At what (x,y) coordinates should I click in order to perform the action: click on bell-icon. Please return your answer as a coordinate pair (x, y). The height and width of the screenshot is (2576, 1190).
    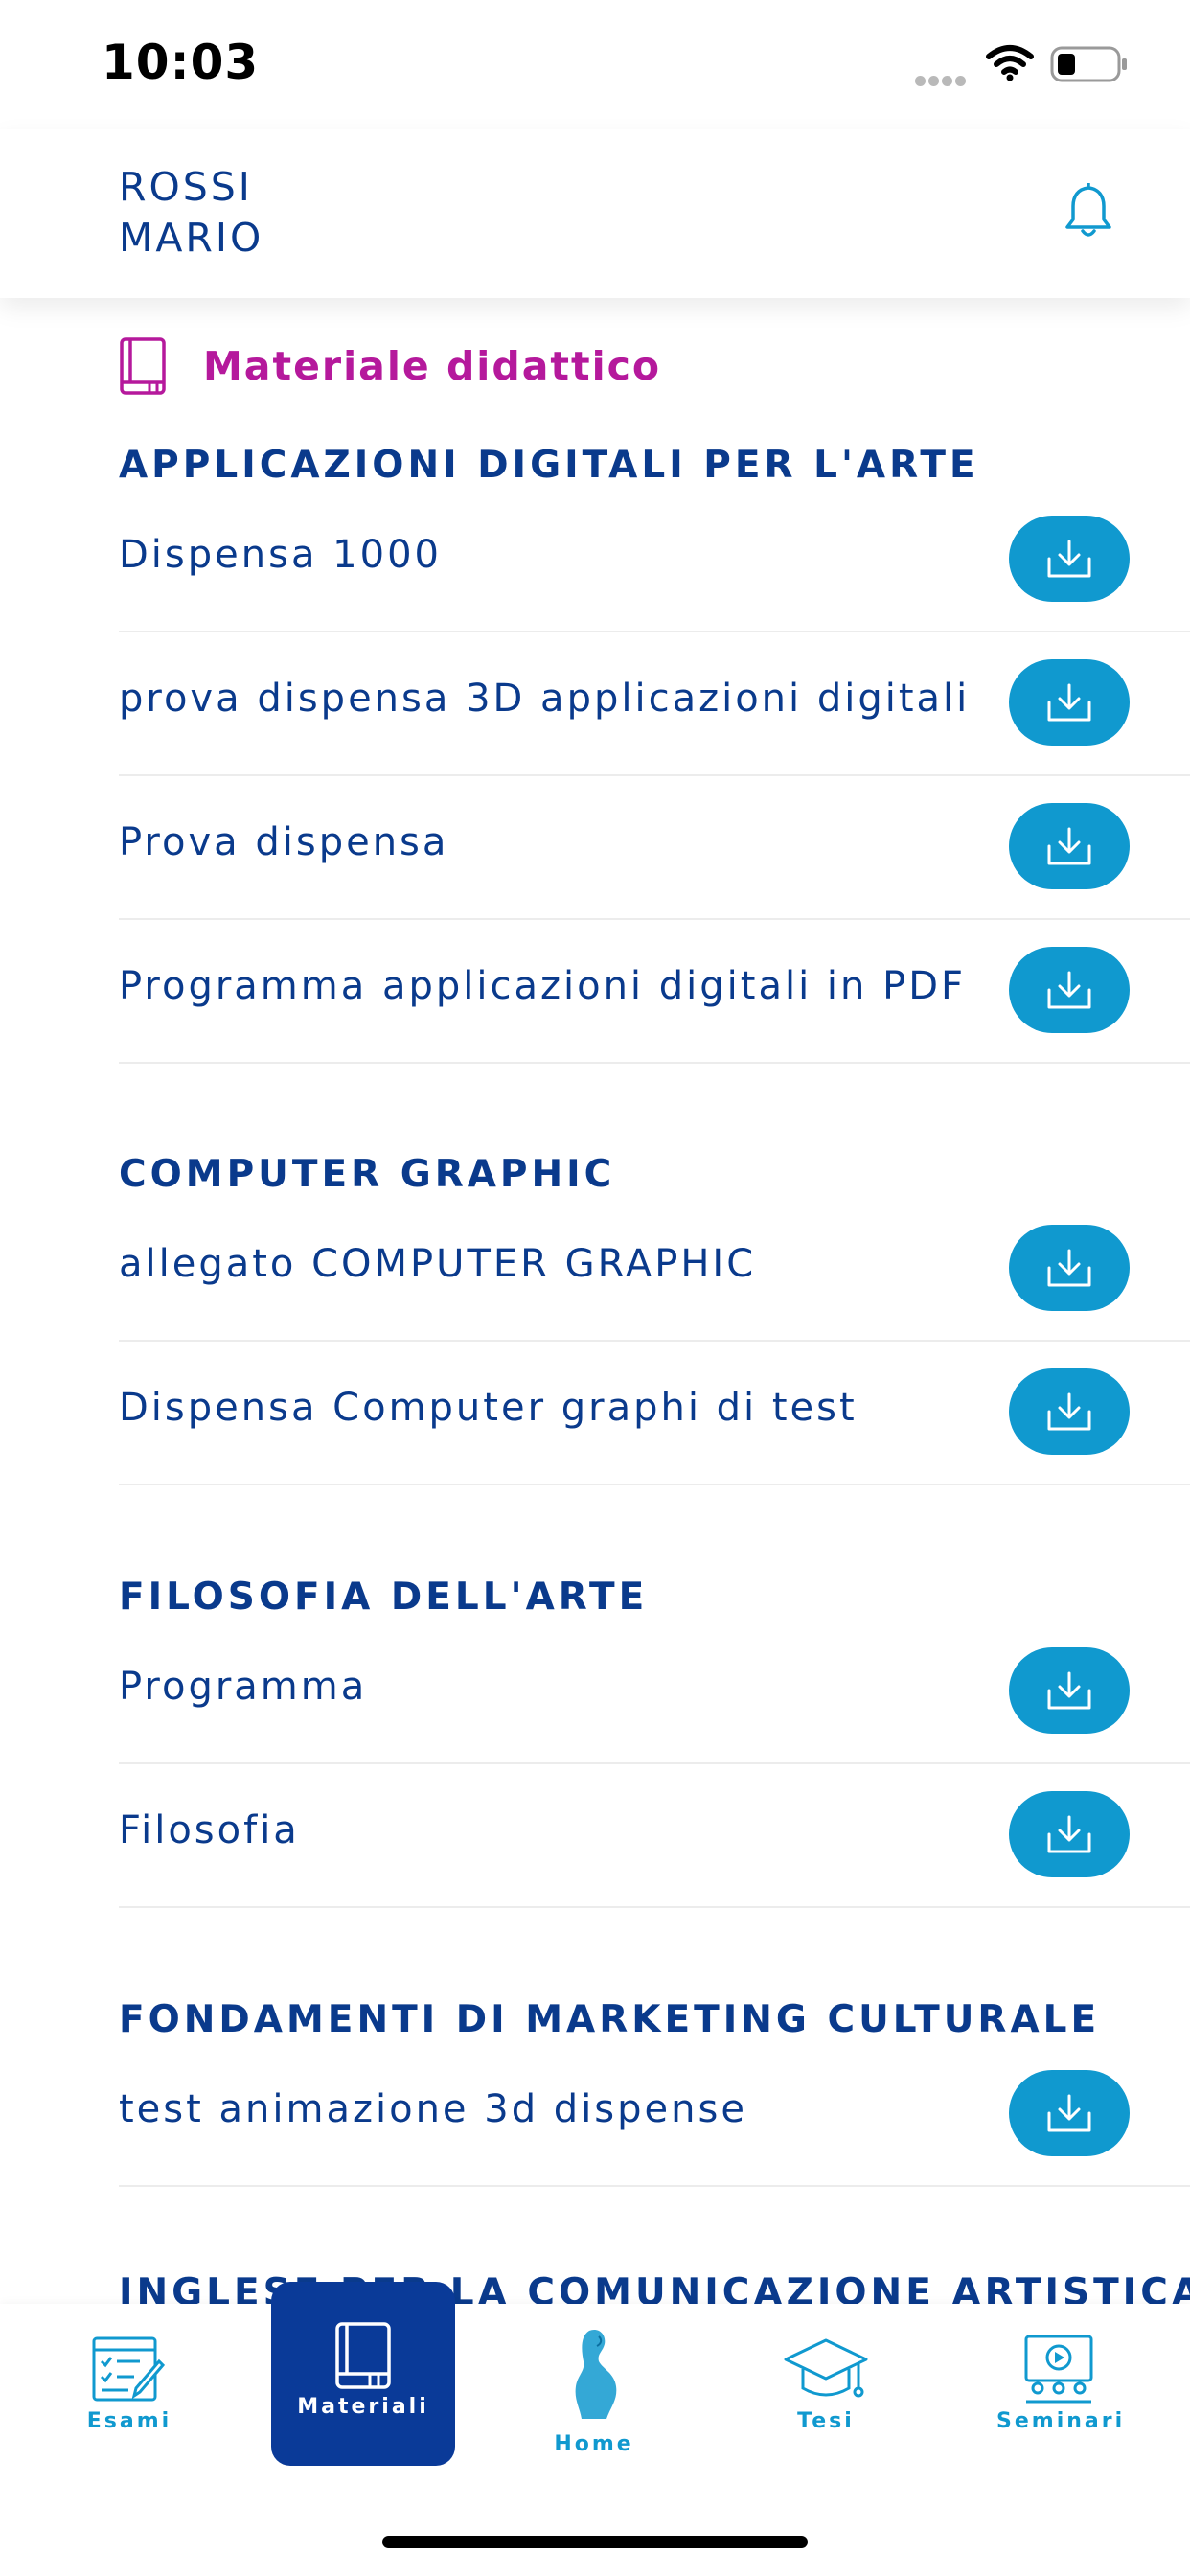
    Looking at the image, I should click on (1089, 209).